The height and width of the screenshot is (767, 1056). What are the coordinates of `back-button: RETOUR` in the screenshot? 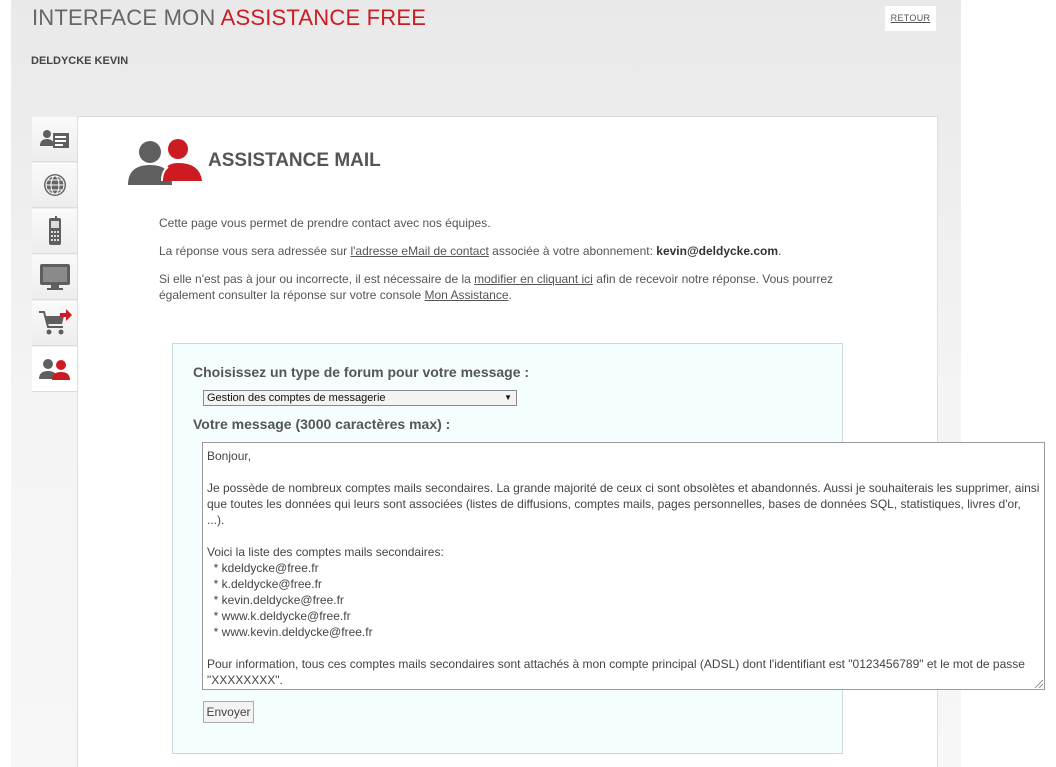 It's located at (910, 18).